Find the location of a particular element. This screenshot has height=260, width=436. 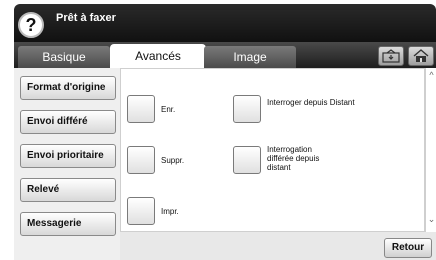

help-icon: ? is located at coordinates (31, 25).